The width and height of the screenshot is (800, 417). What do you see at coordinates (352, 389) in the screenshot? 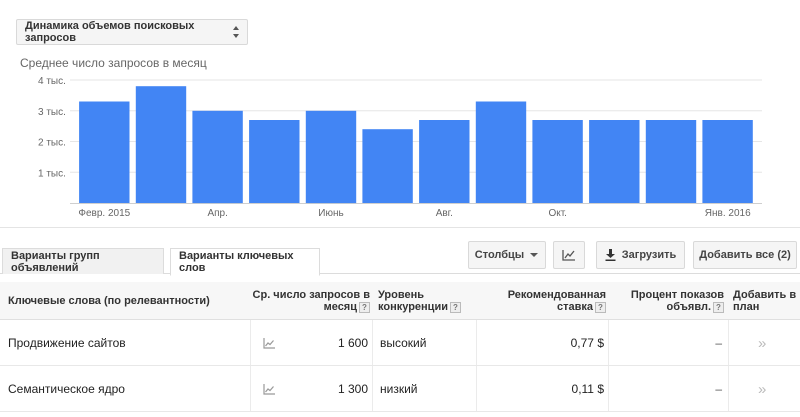
I see `avg-searches-cell: 1 300` at bounding box center [352, 389].